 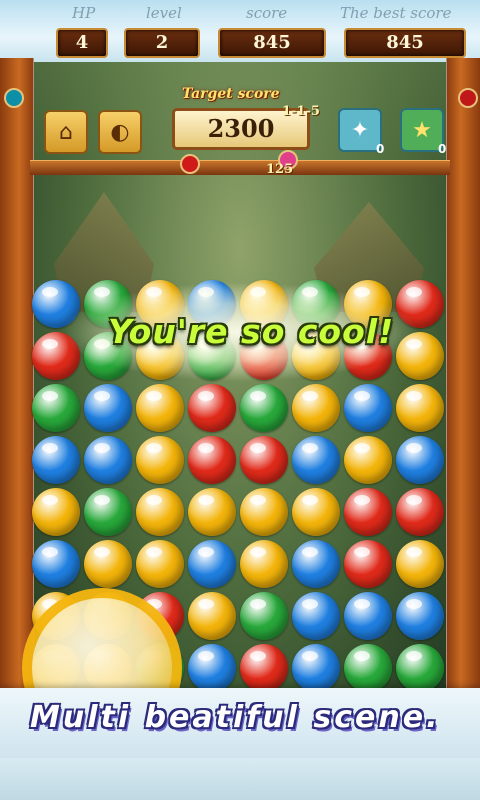 What do you see at coordinates (240, 167) in the screenshot?
I see `progress-rail` at bounding box center [240, 167].